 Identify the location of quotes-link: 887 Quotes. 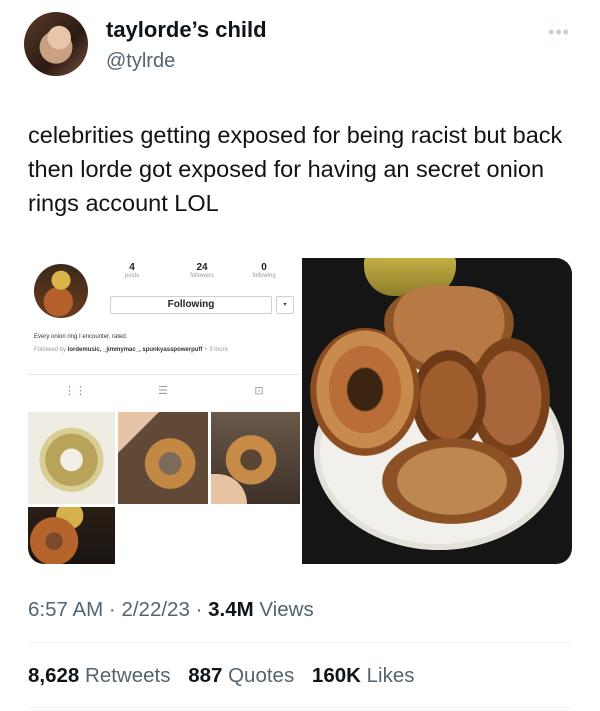
(244, 675).